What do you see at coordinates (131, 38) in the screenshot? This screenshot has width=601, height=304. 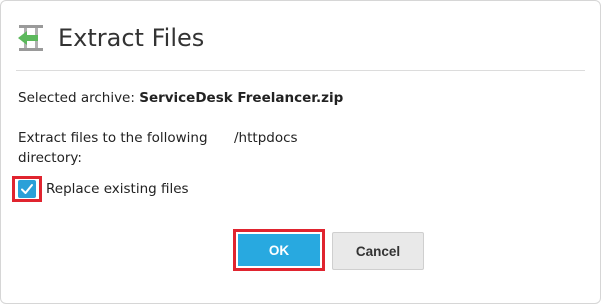 I see `dialog-title: Extract Files` at bounding box center [131, 38].